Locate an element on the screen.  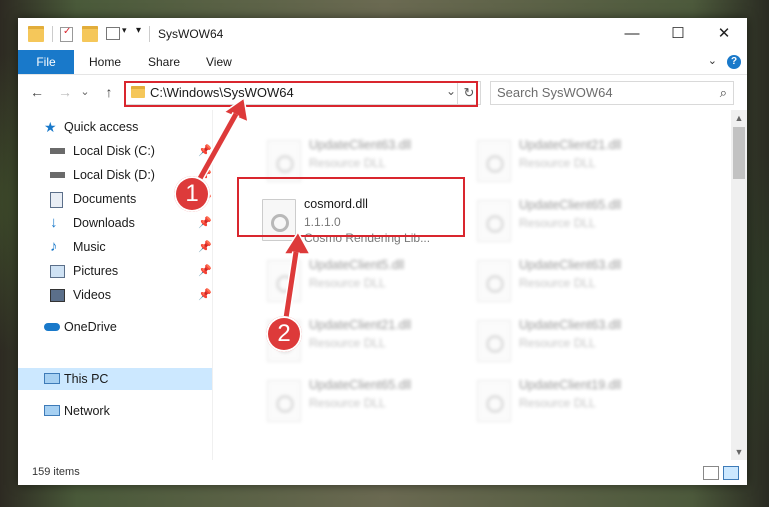
step-1-badge: 1 is located at coordinates (192, 194).